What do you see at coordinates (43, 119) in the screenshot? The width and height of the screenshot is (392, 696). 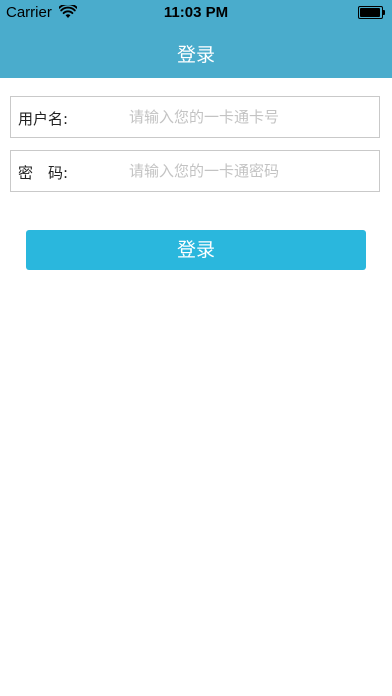 I see `username-label: 用户名:` at bounding box center [43, 119].